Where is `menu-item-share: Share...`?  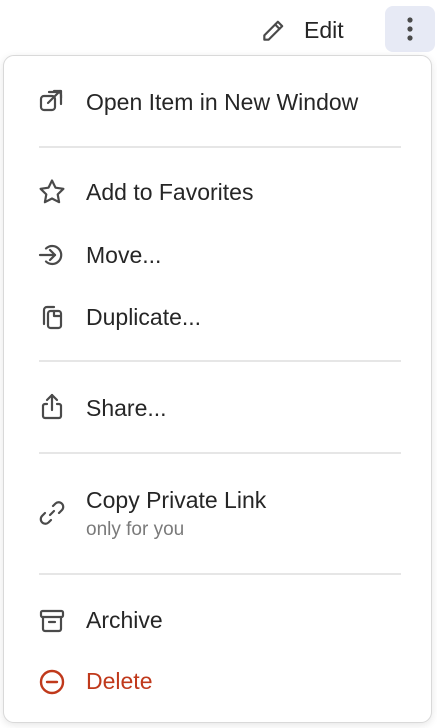
menu-item-share: Share... is located at coordinates (217, 407).